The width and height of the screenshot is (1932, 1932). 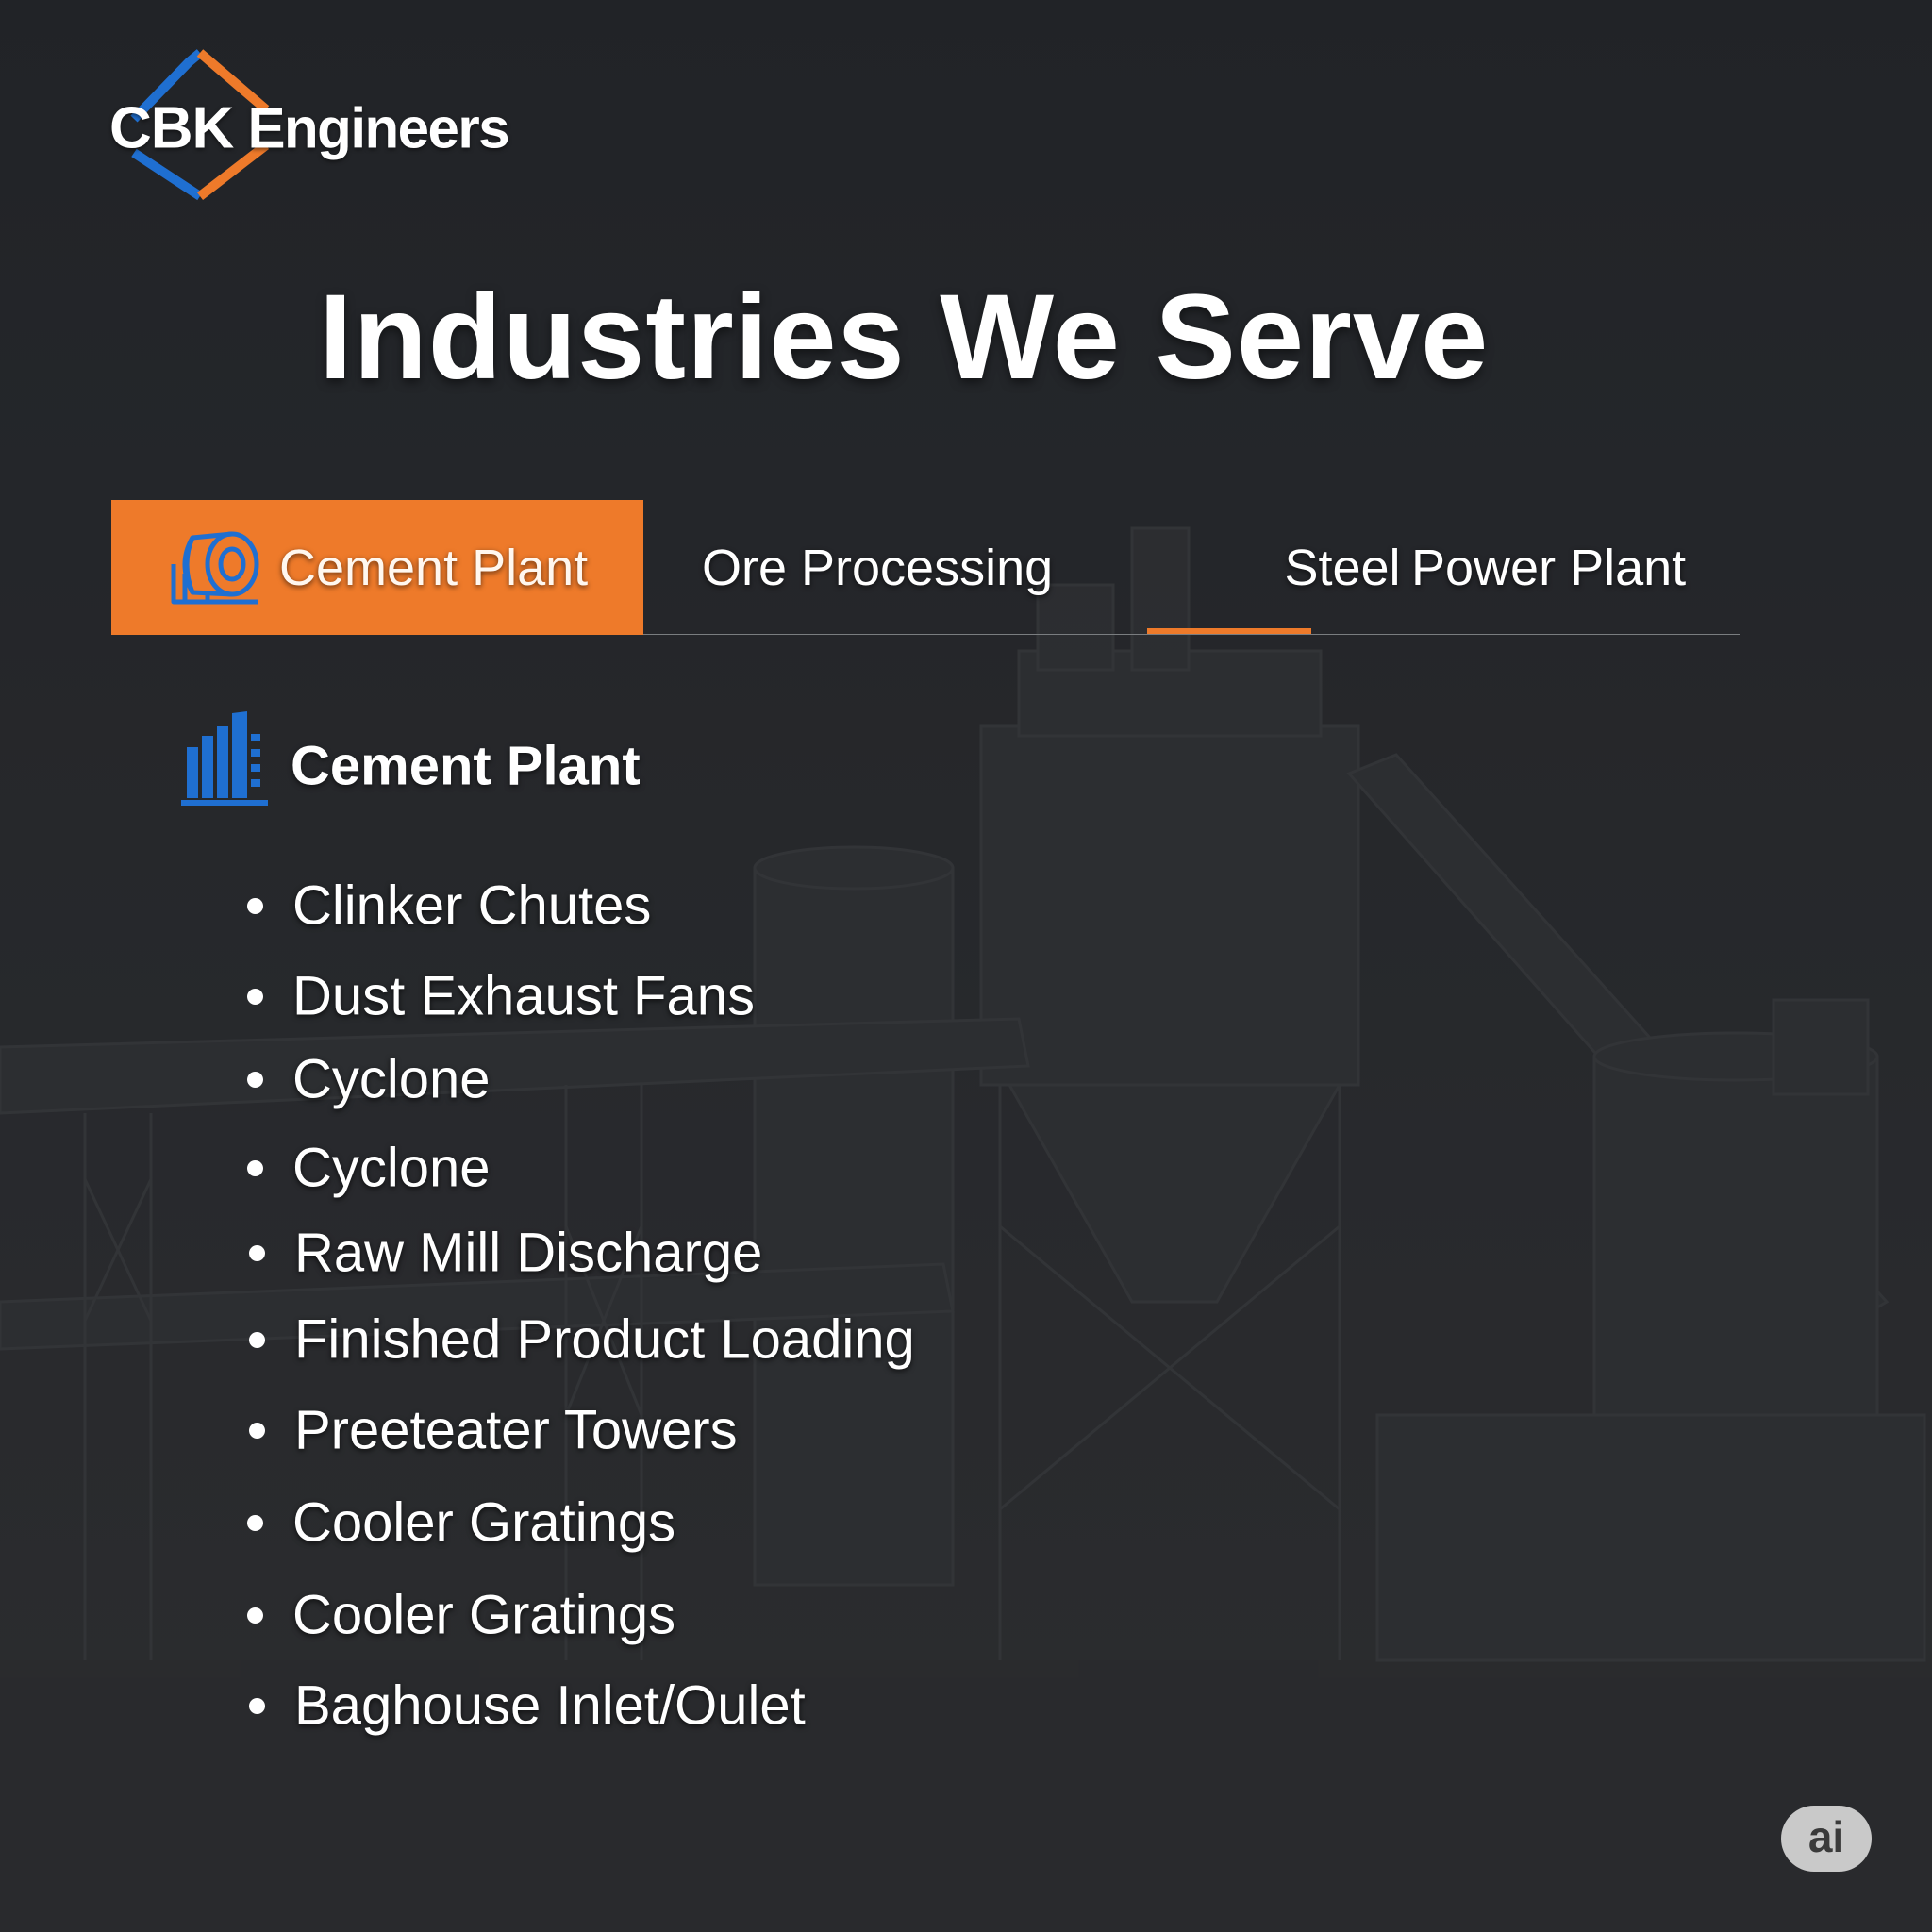 What do you see at coordinates (550, 1706) in the screenshot?
I see `list-item-text: Baghouse Inlet/Oulet` at bounding box center [550, 1706].